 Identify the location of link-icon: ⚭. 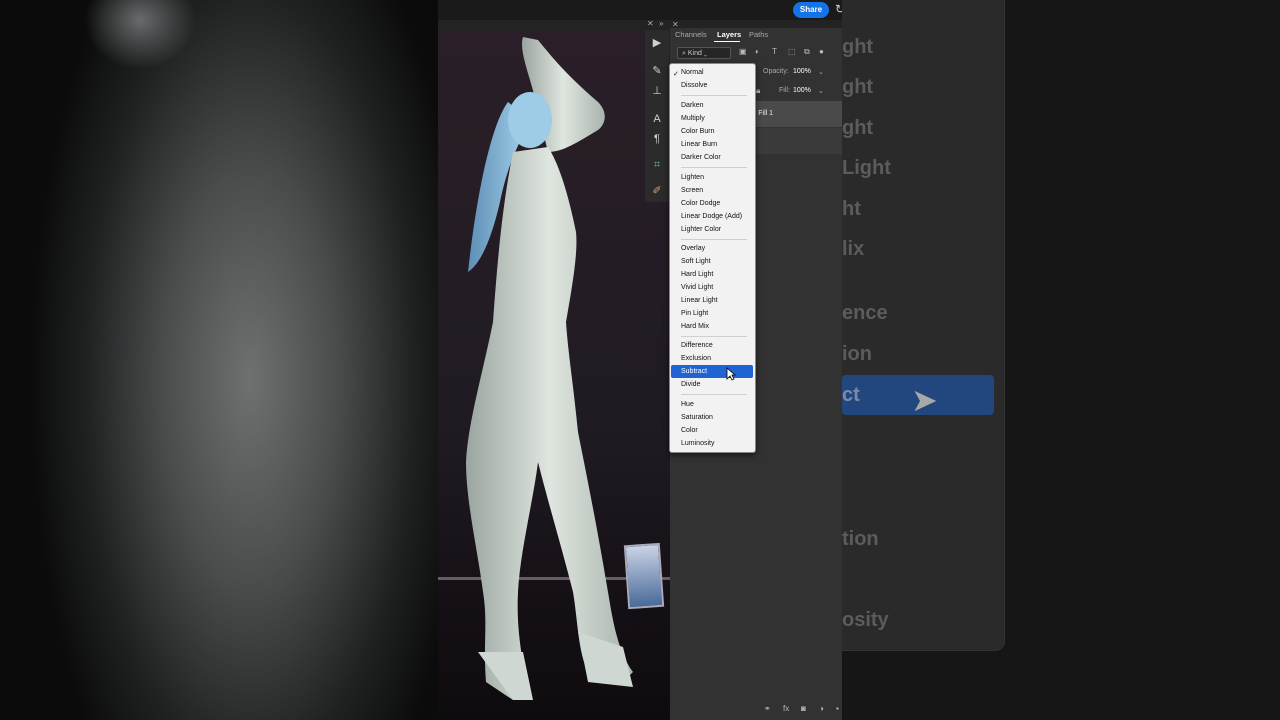
(767, 708).